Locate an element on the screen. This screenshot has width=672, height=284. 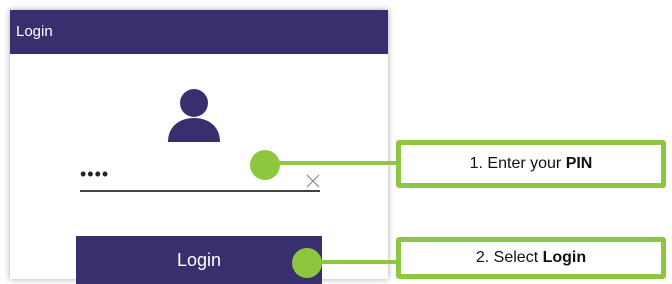
callout-step-2: 2. Select Login is located at coordinates (531, 258).